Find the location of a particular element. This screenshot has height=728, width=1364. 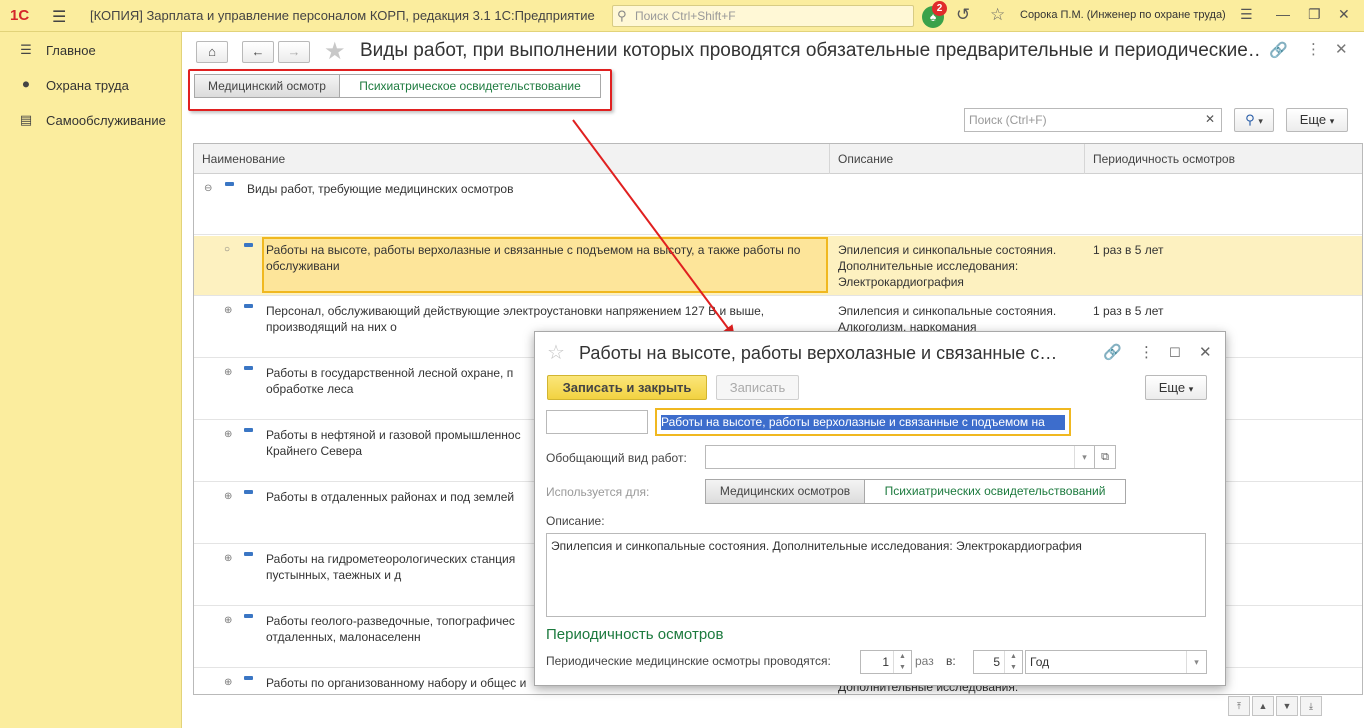

leaf-marker-icon: ○ is located at coordinates (227, 249).